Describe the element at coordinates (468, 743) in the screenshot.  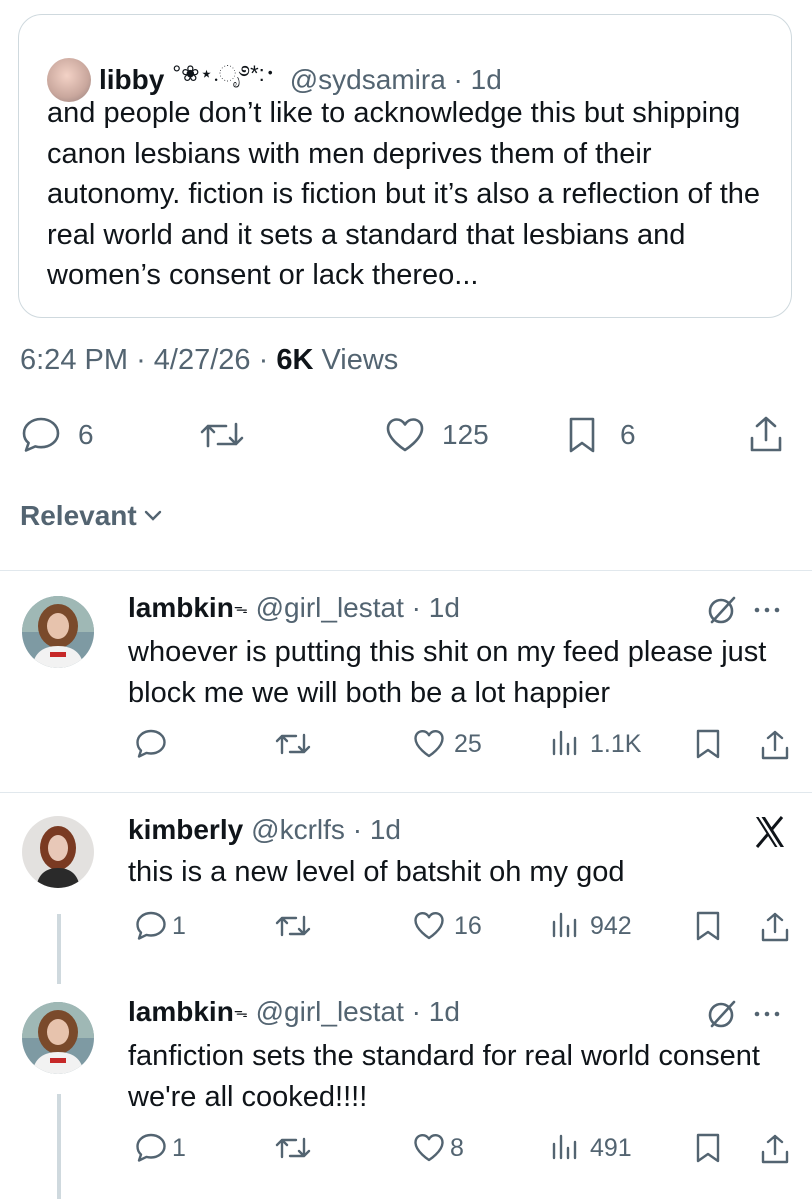
I see `like-count: 25` at that location.